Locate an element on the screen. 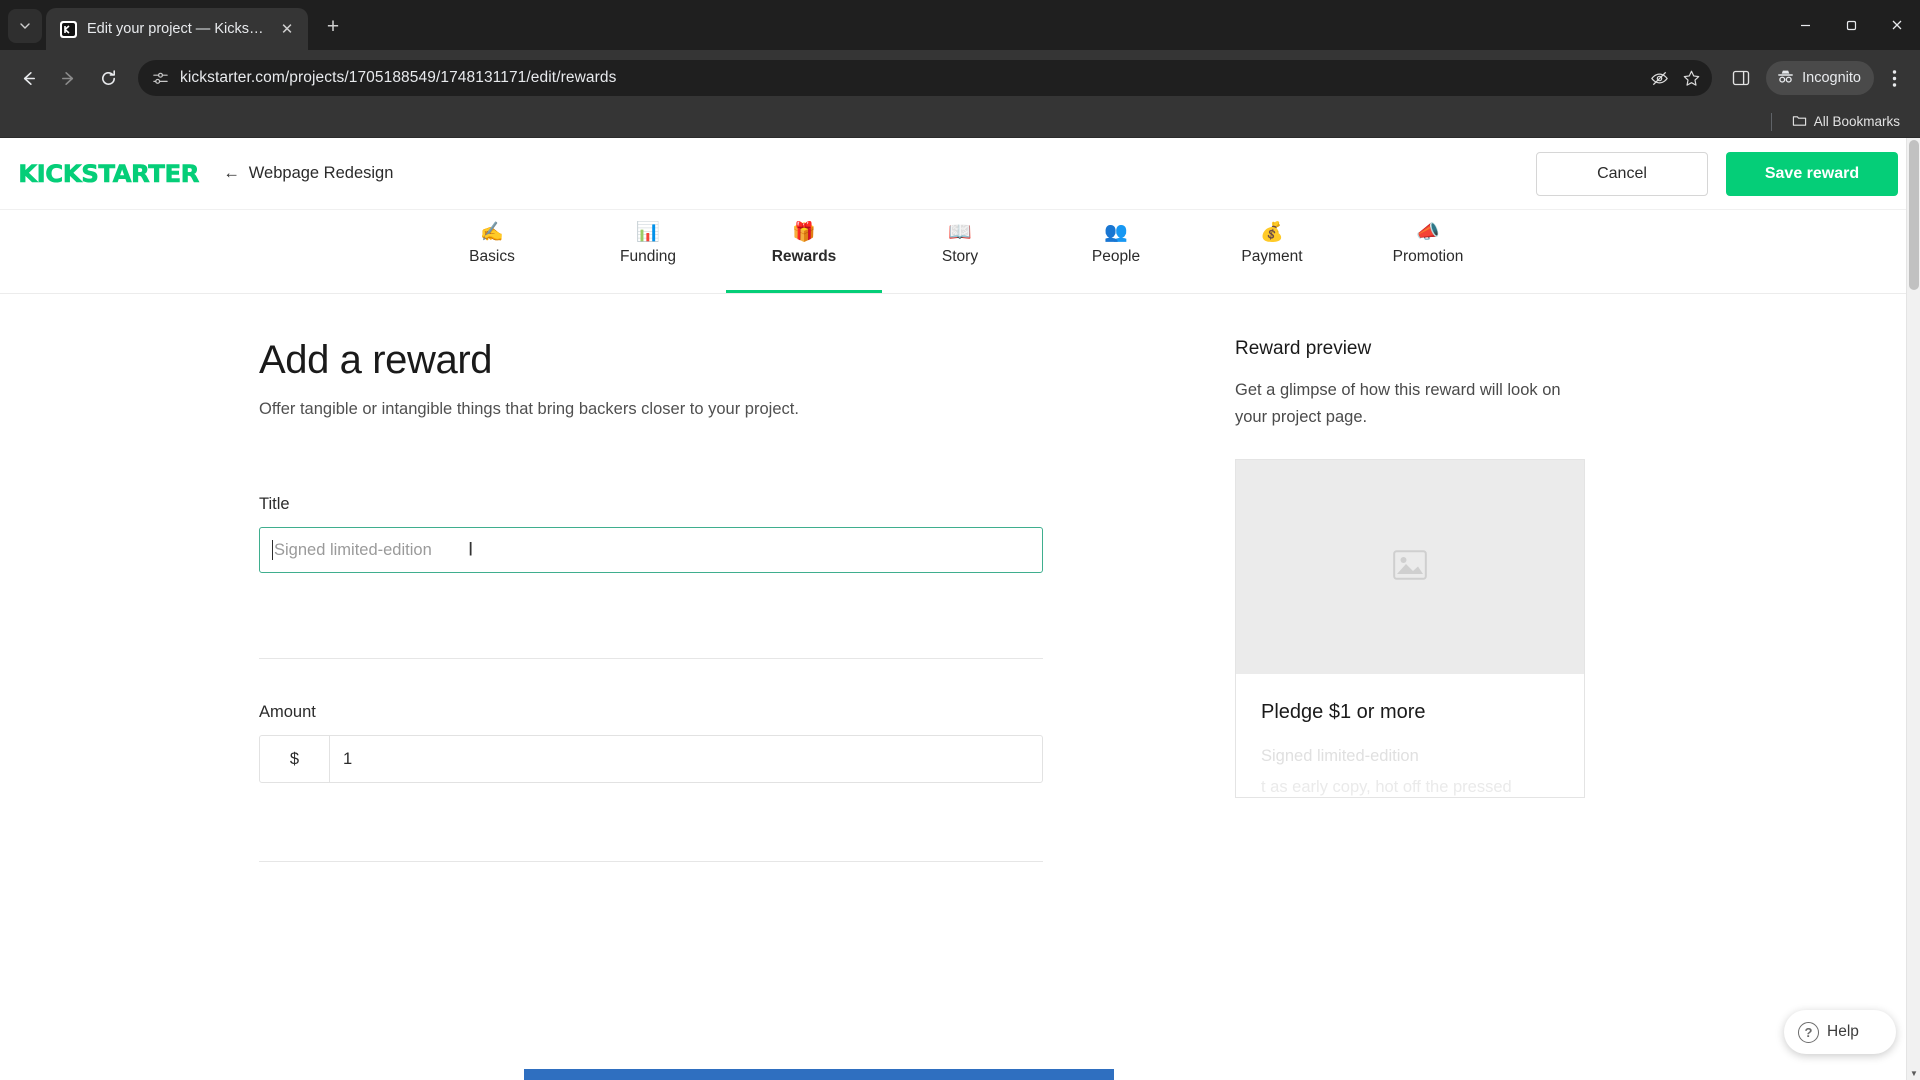 The height and width of the screenshot is (1080, 1920). people-icon: 👥 is located at coordinates (1116, 232).